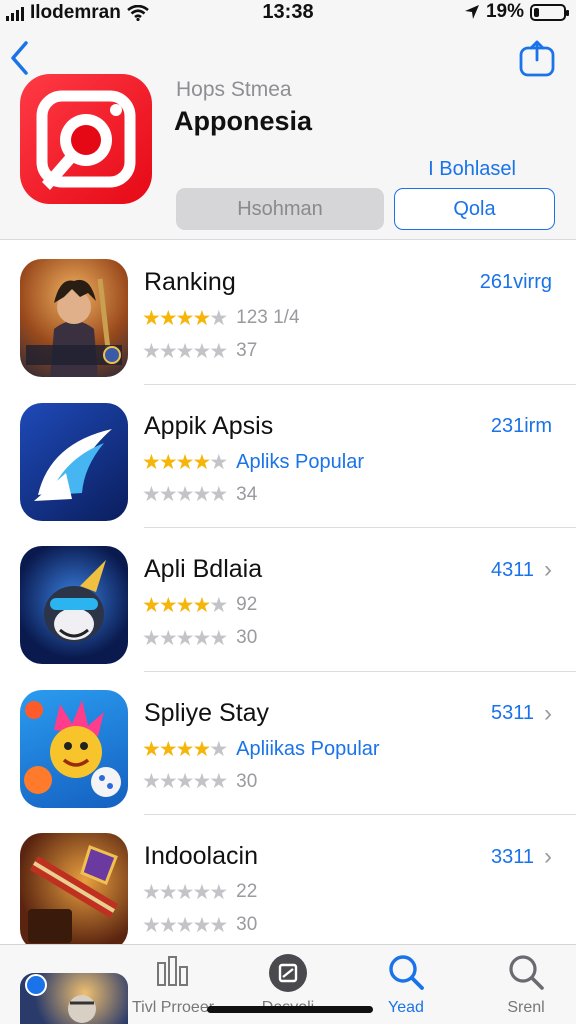 The width and height of the screenshot is (576, 1024). I want to click on rating-text: 37, so click(247, 350).